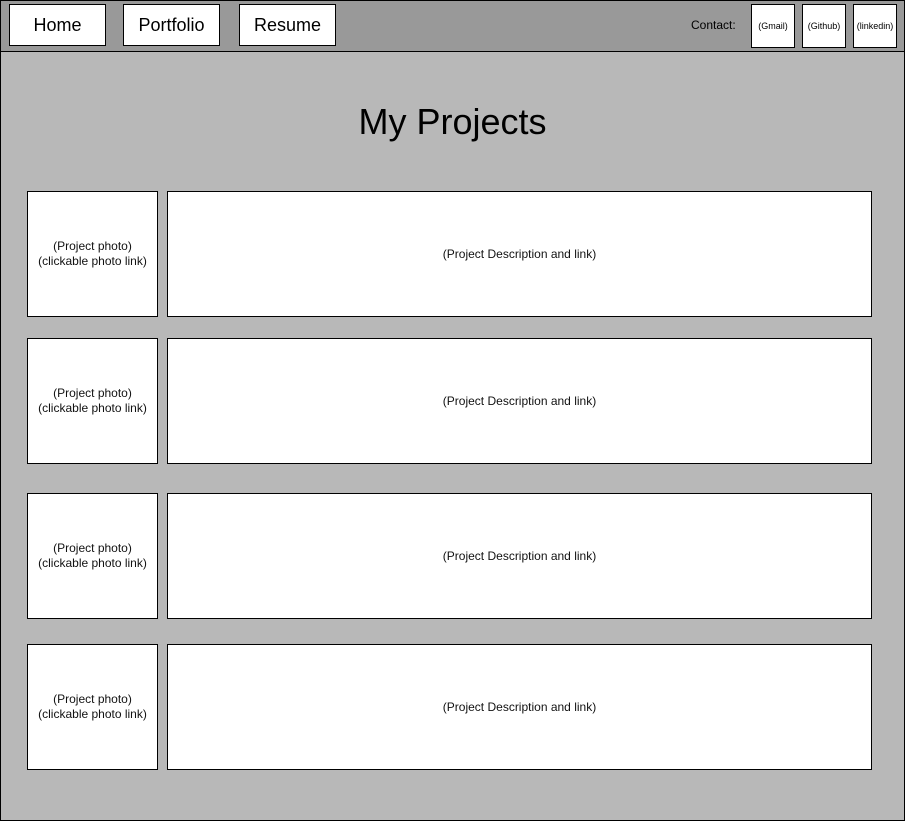  I want to click on portfolio-button: Portfolio, so click(171, 25).